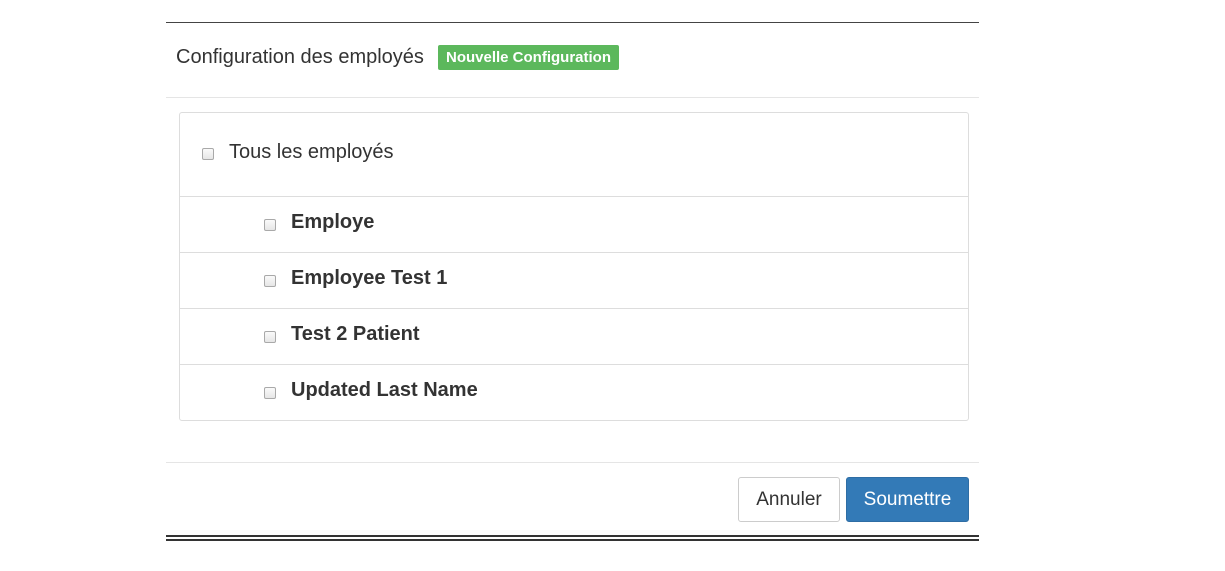  Describe the element at coordinates (574, 337) in the screenshot. I see `list-item: Test 2 Patient` at that location.